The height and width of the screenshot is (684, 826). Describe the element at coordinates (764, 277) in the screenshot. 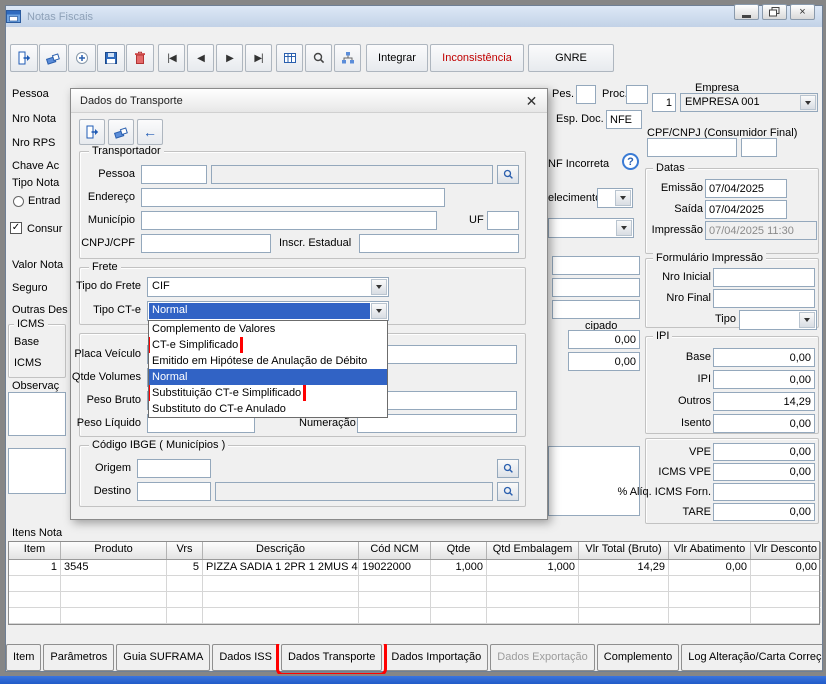

I see `nro-inicial-field` at that location.